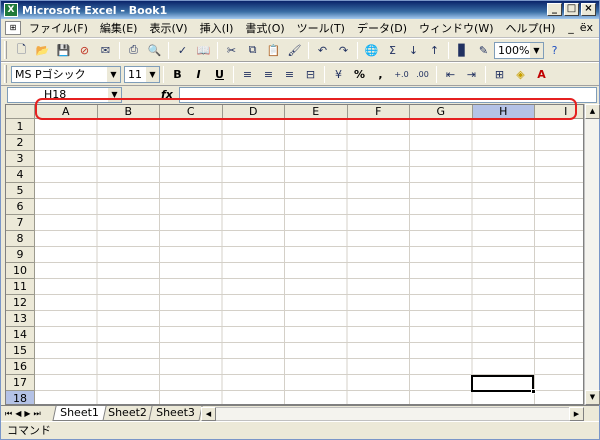 The height and width of the screenshot is (440, 600). What do you see at coordinates (434, 50) in the screenshot?
I see `sort-descending-icon: ↑` at bounding box center [434, 50].